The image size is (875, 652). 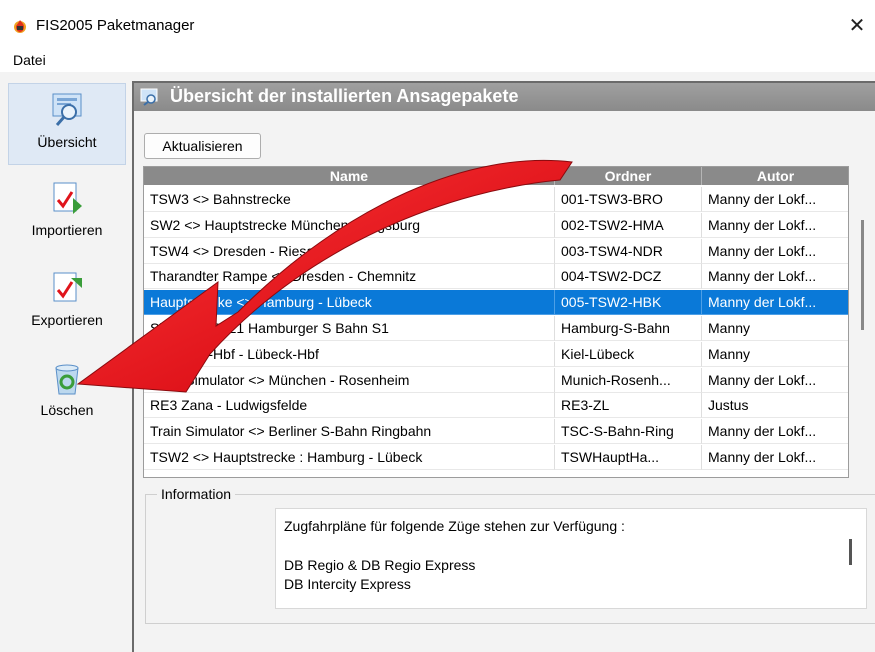 I want to click on sidebar-item-exportieren: Exportieren, so click(x=67, y=303).